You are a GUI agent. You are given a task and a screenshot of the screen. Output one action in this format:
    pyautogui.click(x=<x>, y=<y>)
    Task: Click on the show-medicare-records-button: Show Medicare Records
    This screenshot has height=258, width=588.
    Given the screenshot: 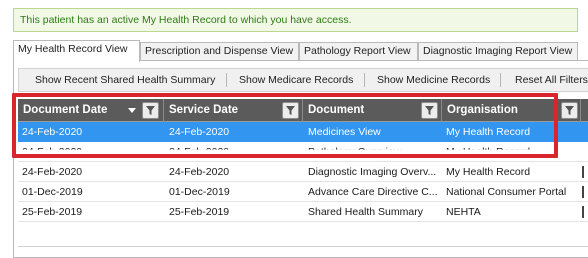 What is the action you would take?
    pyautogui.click(x=296, y=80)
    